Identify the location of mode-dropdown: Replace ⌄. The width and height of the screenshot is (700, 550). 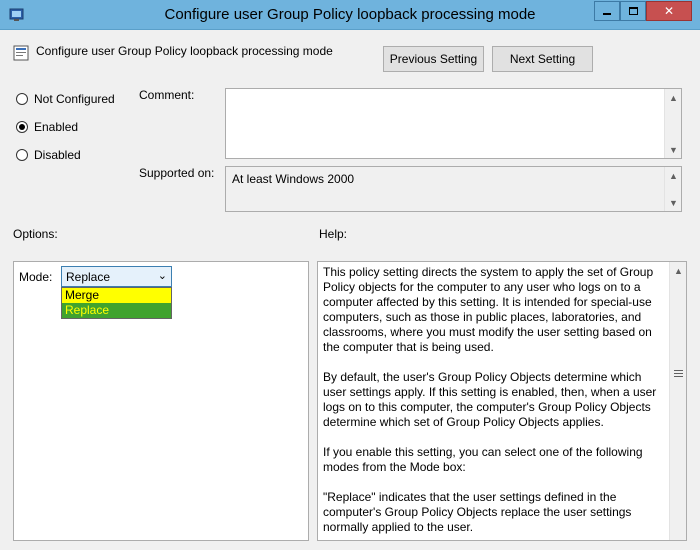
(116, 276).